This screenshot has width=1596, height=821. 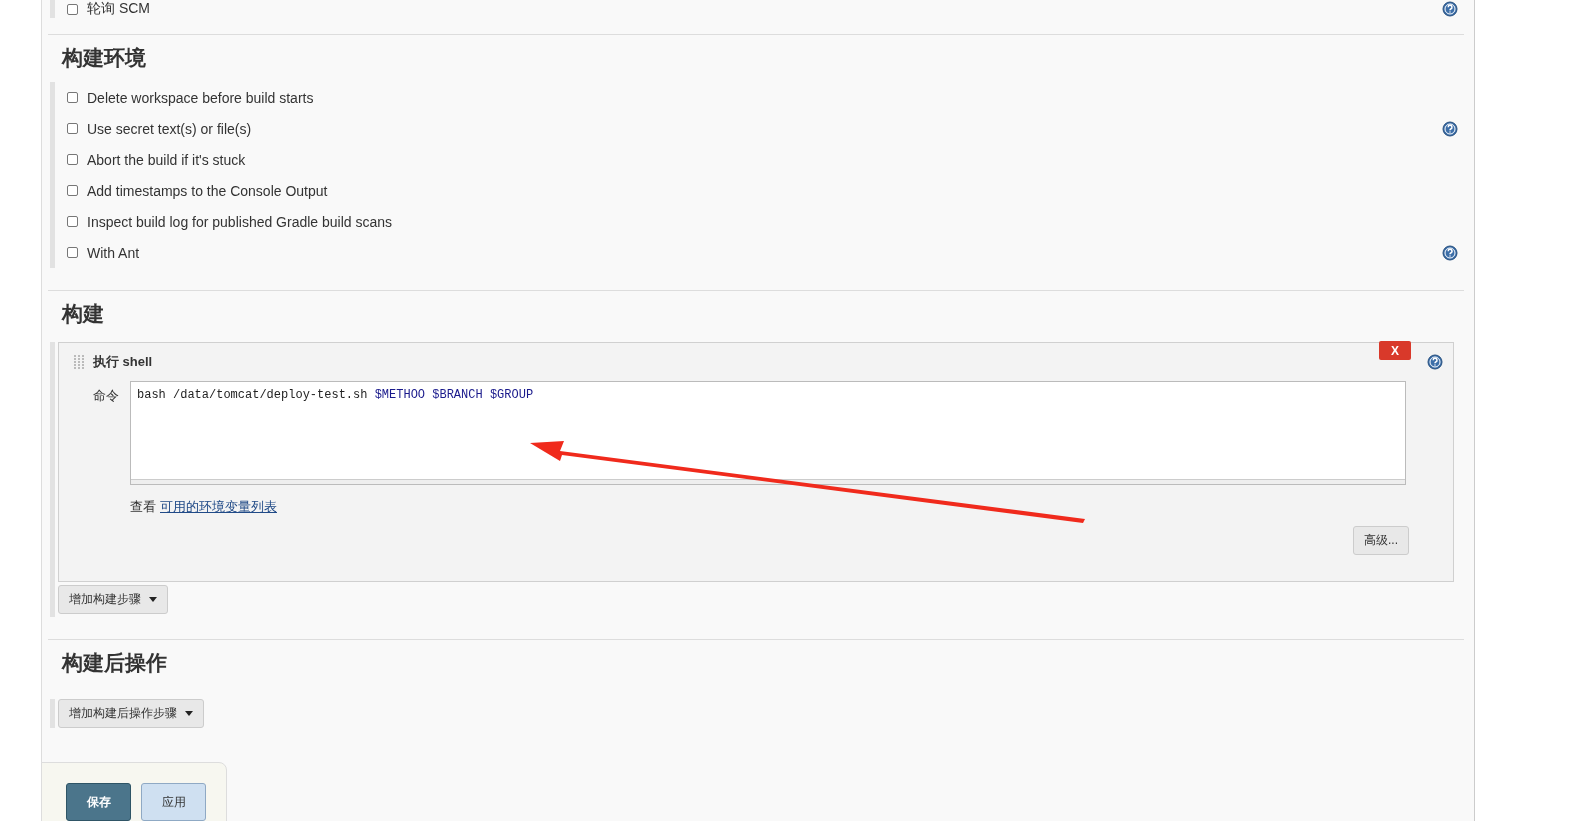 I want to click on section-heading: 构建环境, so click(x=103, y=58).